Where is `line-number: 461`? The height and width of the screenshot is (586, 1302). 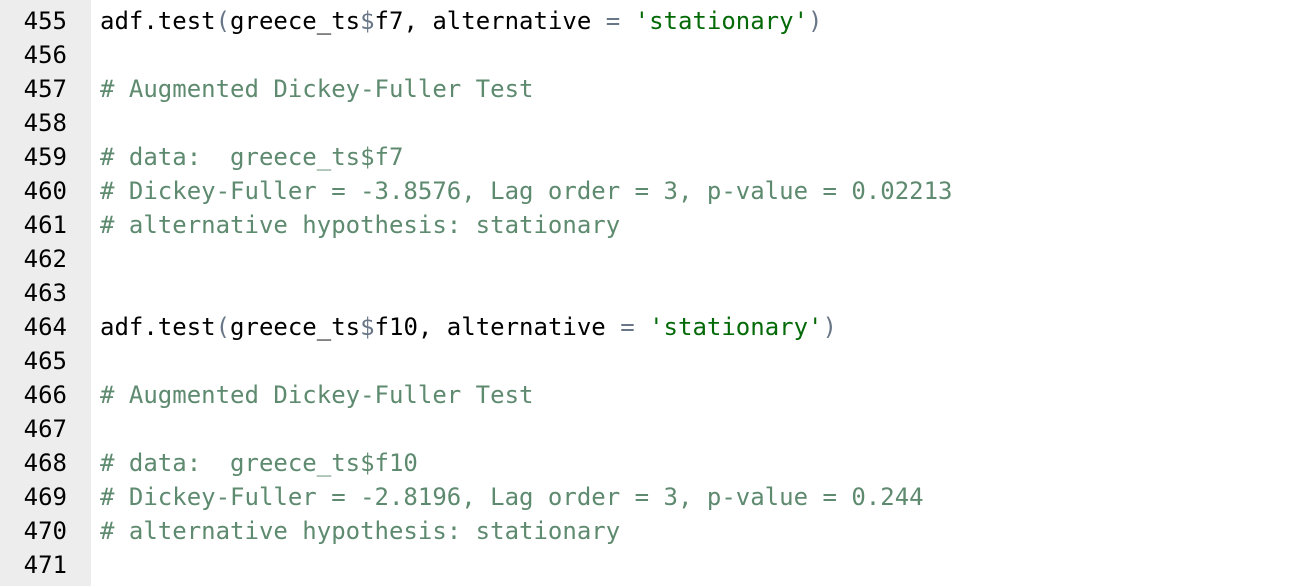 line-number: 461 is located at coordinates (45, 225).